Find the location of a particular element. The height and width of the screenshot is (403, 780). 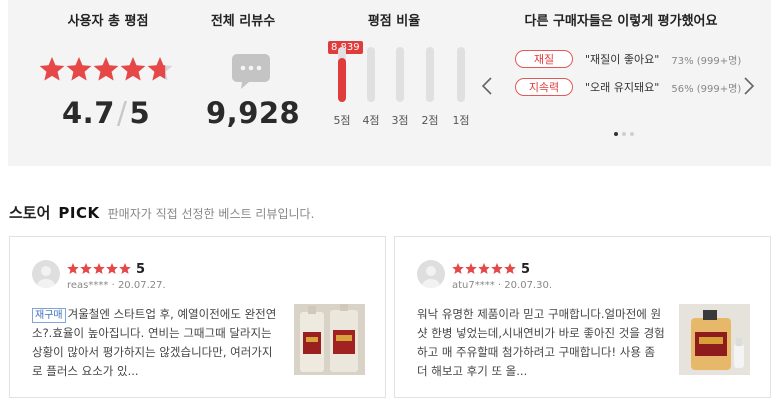

rebuy-badge: 재구매 is located at coordinates (49, 315).